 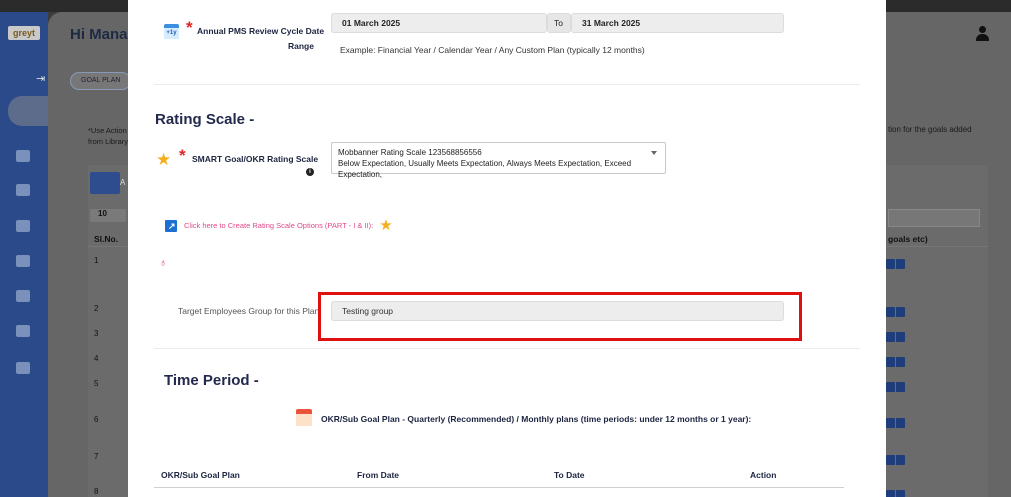 I want to click on goals-note: tion for the goals added, so click(x=930, y=129).